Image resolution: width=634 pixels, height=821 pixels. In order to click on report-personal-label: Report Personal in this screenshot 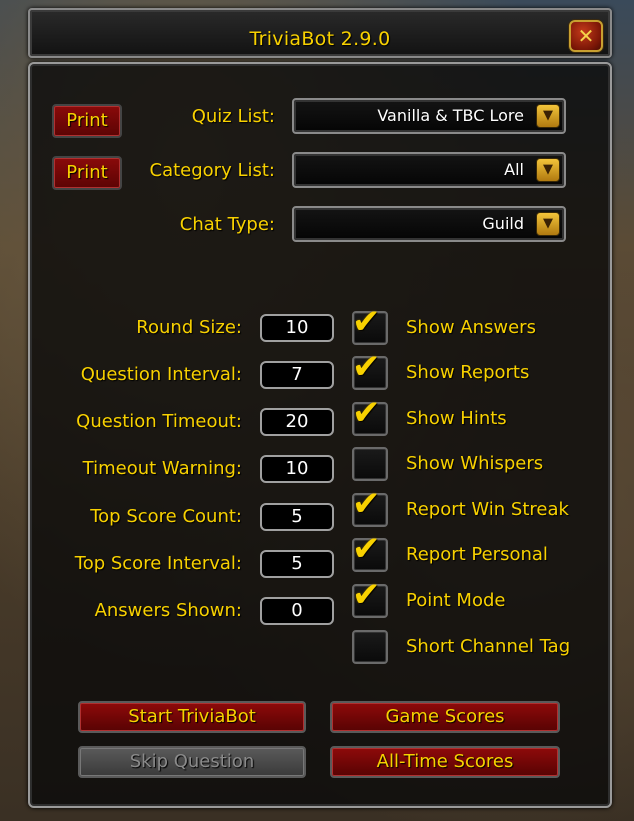, I will do `click(477, 554)`.